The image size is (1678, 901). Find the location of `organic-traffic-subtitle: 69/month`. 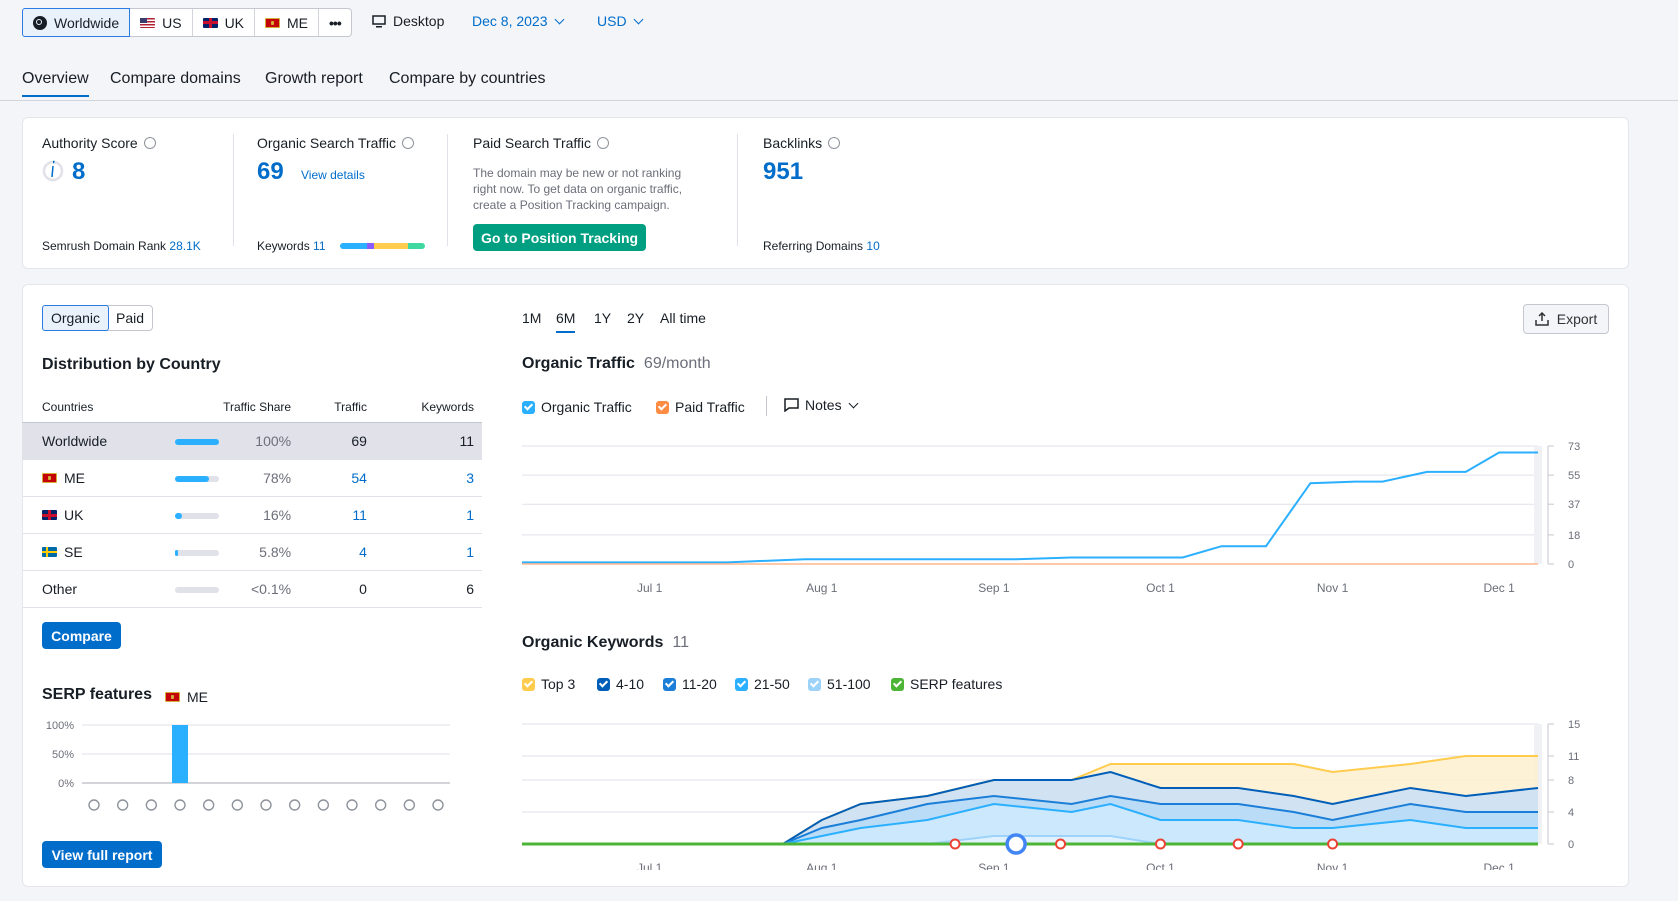

organic-traffic-subtitle: 69/month is located at coordinates (677, 363).